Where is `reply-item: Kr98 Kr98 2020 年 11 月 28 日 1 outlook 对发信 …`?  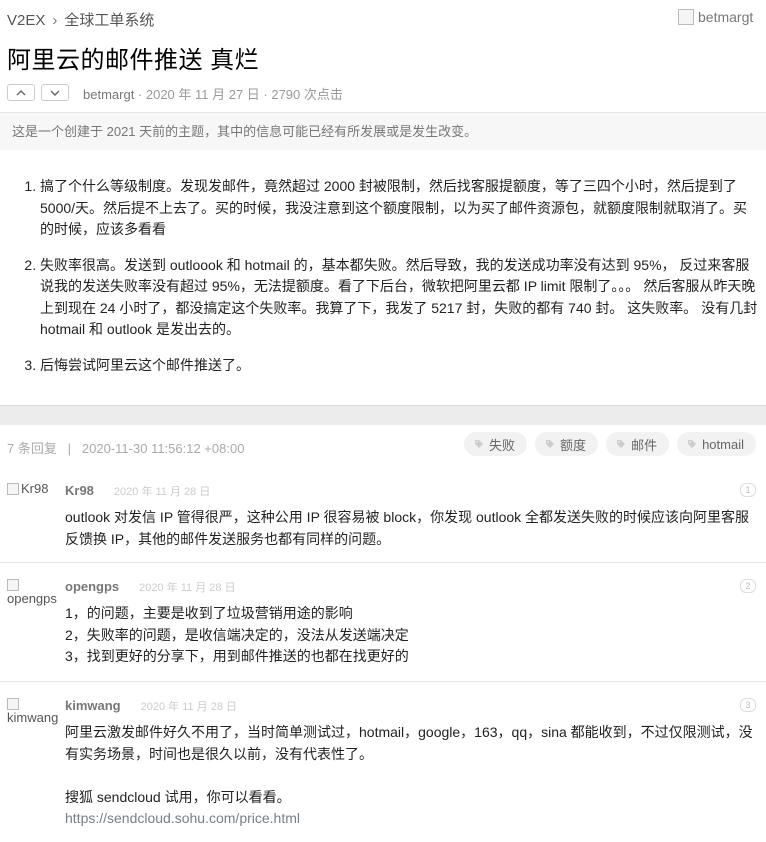 reply-item: Kr98 Kr98 2020 年 11 月 28 日 1 outlook 对发信 … is located at coordinates (383, 515).